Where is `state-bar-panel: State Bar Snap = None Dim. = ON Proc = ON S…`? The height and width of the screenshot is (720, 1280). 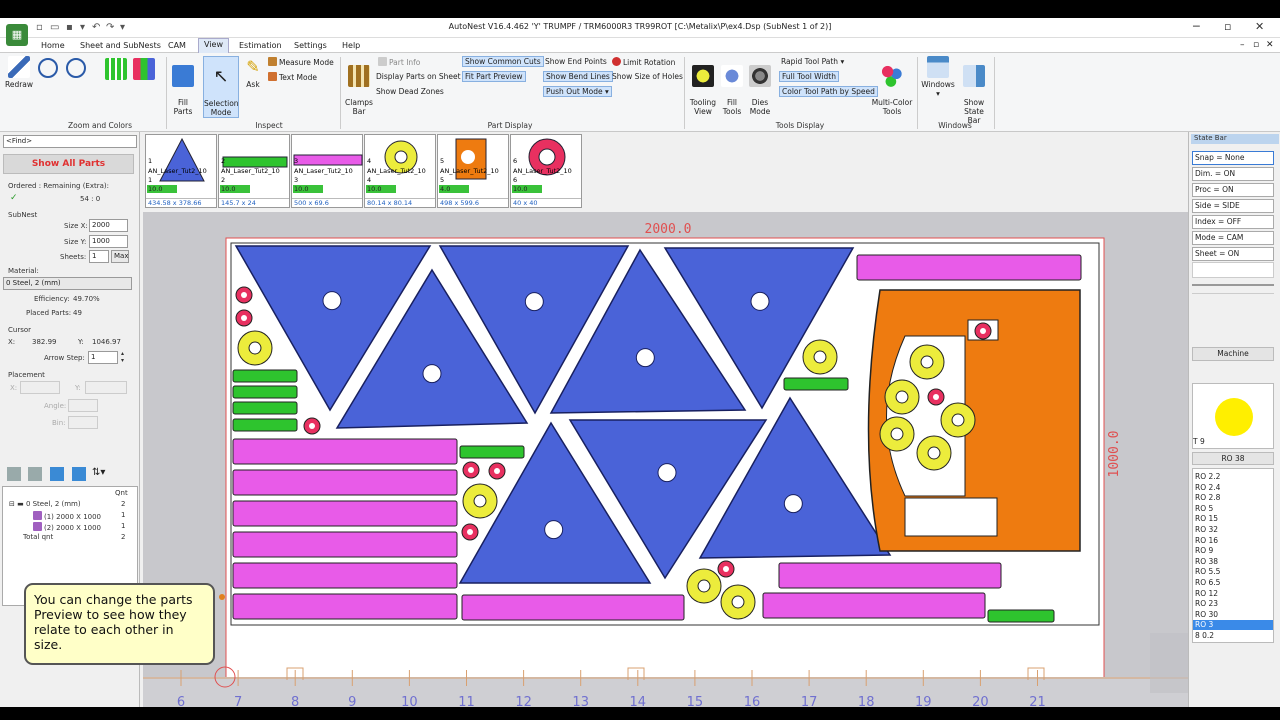 state-bar-panel: State Bar Snap = None Dim. = ON Proc = ON S… is located at coordinates (1234, 419).